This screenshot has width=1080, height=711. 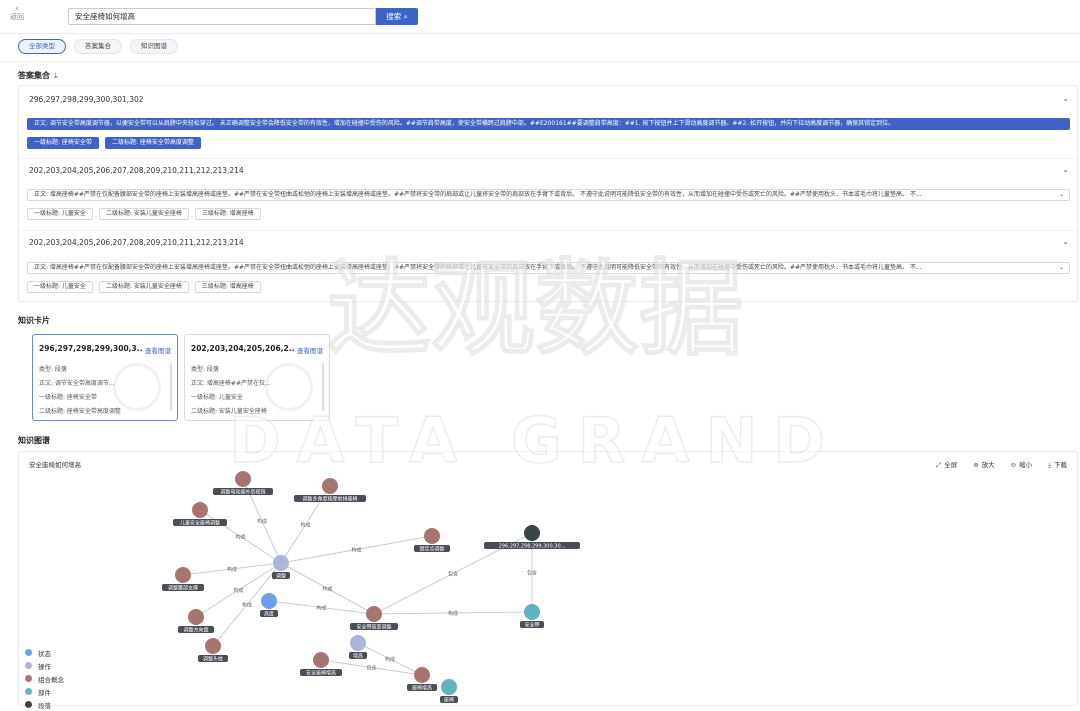 I want to click on search-button-label: 搜索, so click(x=394, y=16).